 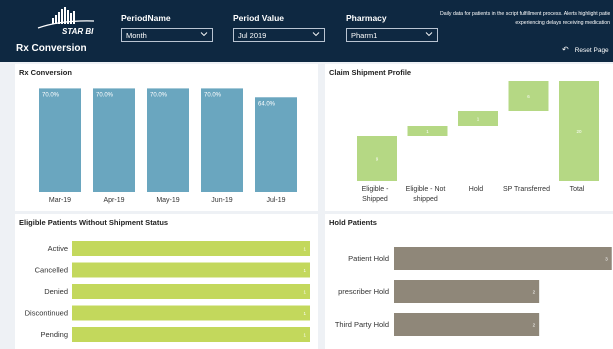 I want to click on filter-period-value: Period Value Jul 2019, so click(x=279, y=27).